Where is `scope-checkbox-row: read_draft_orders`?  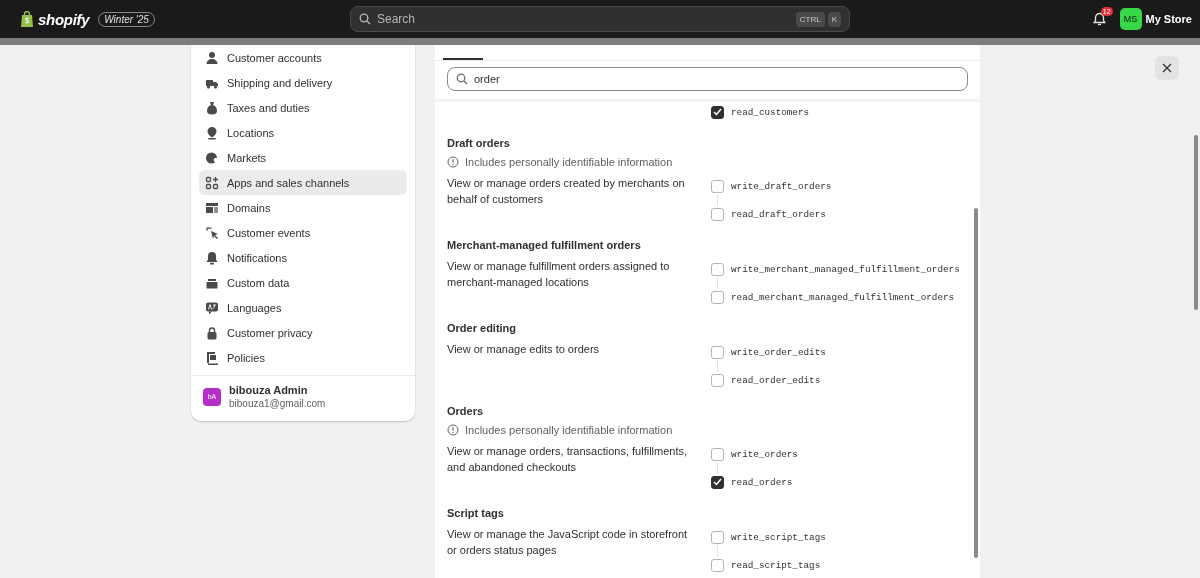
scope-checkbox-row: read_draft_orders is located at coordinates (771, 214).